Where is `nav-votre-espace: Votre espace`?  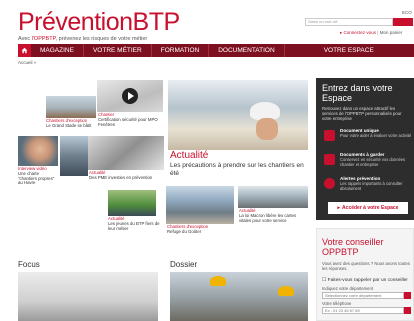 nav-votre-espace: Votre espace is located at coordinates (349, 50).